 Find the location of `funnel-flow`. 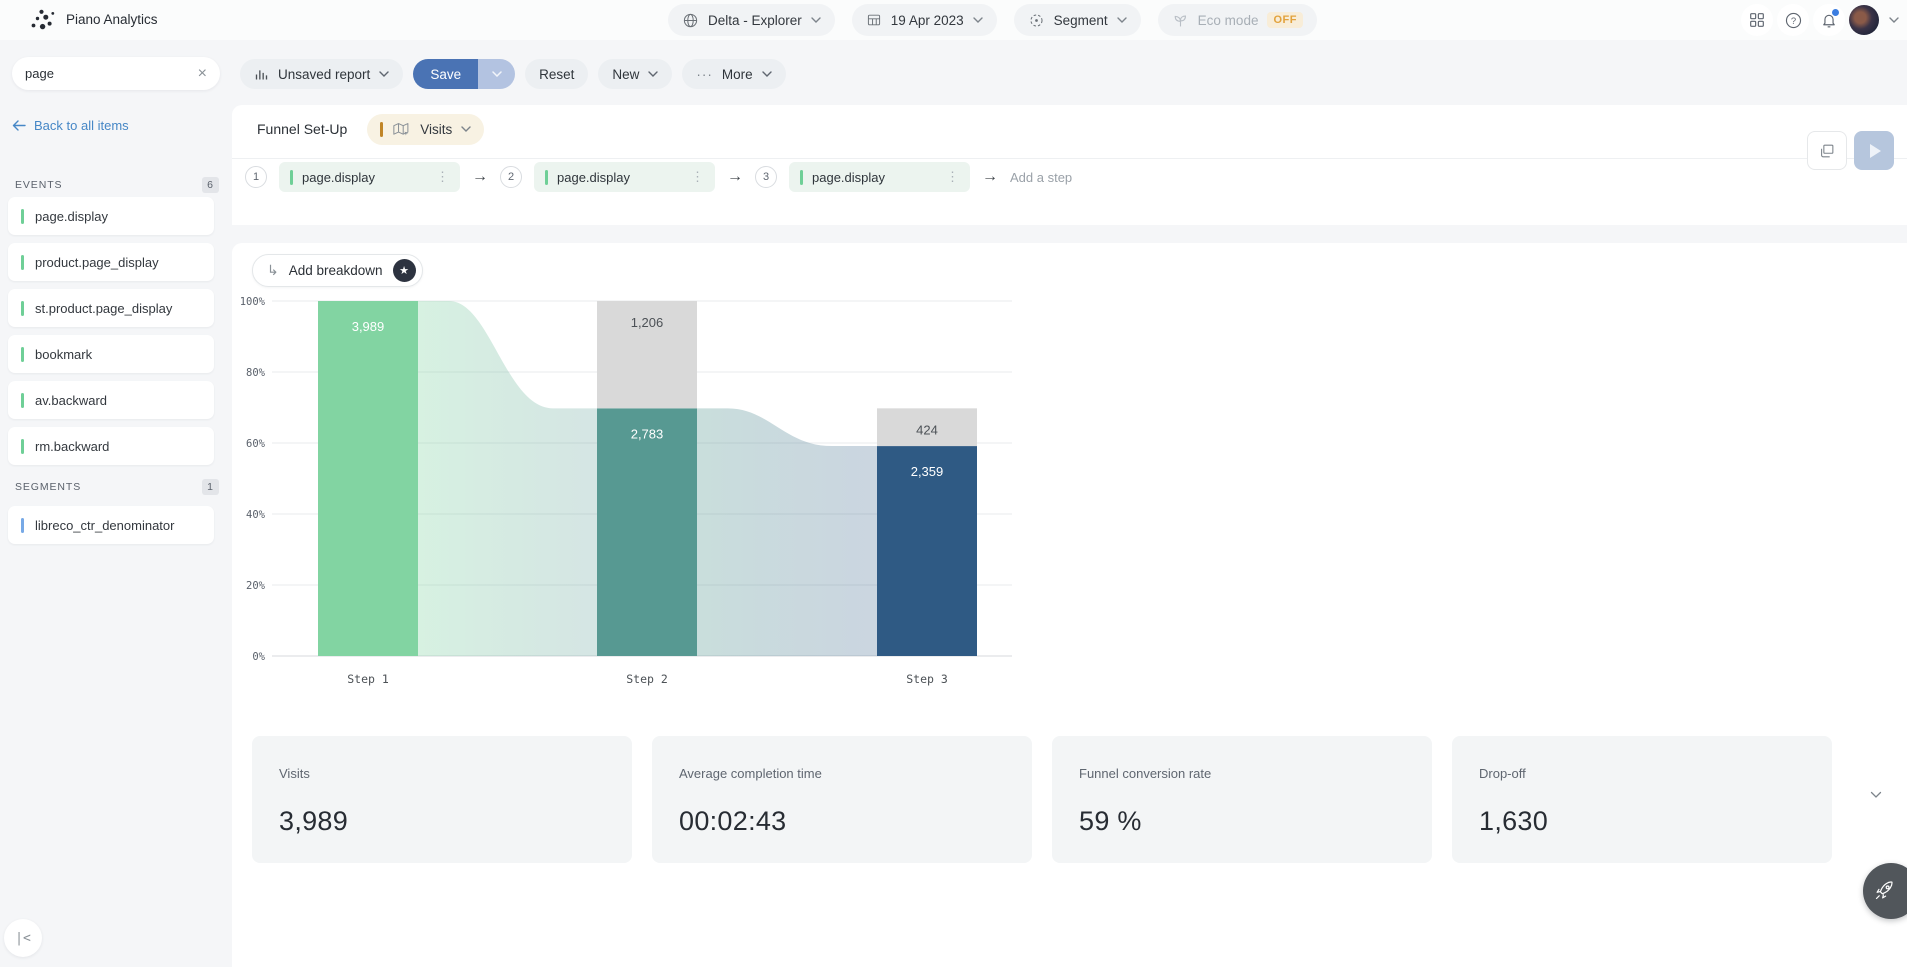

funnel-flow is located at coordinates (507, 478).